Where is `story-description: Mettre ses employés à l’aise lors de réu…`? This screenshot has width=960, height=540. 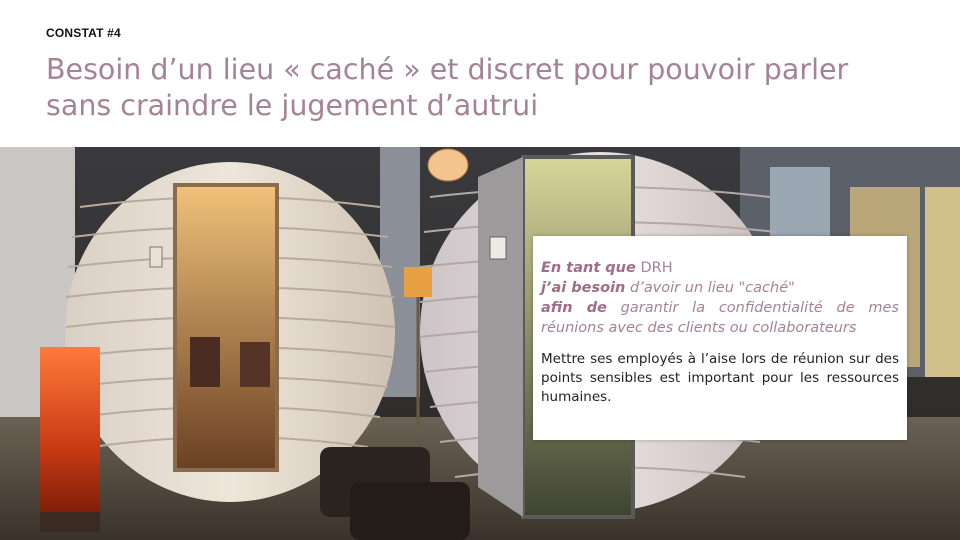
story-description: Mettre ses employés à l’aise lors de réu… is located at coordinates (720, 378).